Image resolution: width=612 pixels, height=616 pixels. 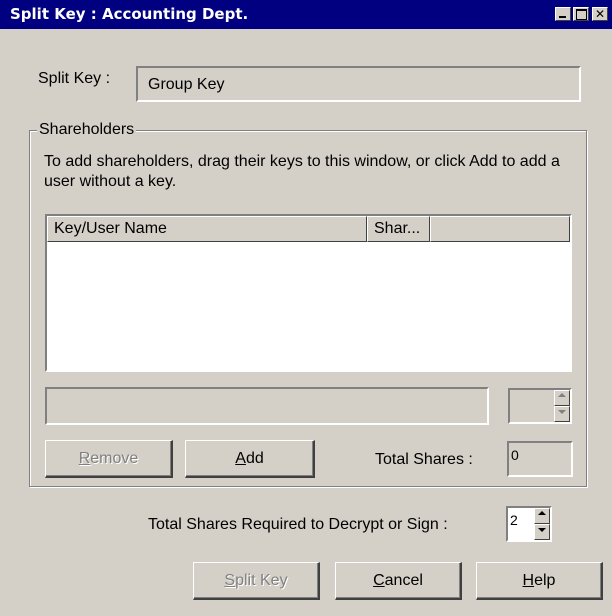 What do you see at coordinates (528, 580) in the screenshot?
I see `help-button-mnemonic: H` at bounding box center [528, 580].